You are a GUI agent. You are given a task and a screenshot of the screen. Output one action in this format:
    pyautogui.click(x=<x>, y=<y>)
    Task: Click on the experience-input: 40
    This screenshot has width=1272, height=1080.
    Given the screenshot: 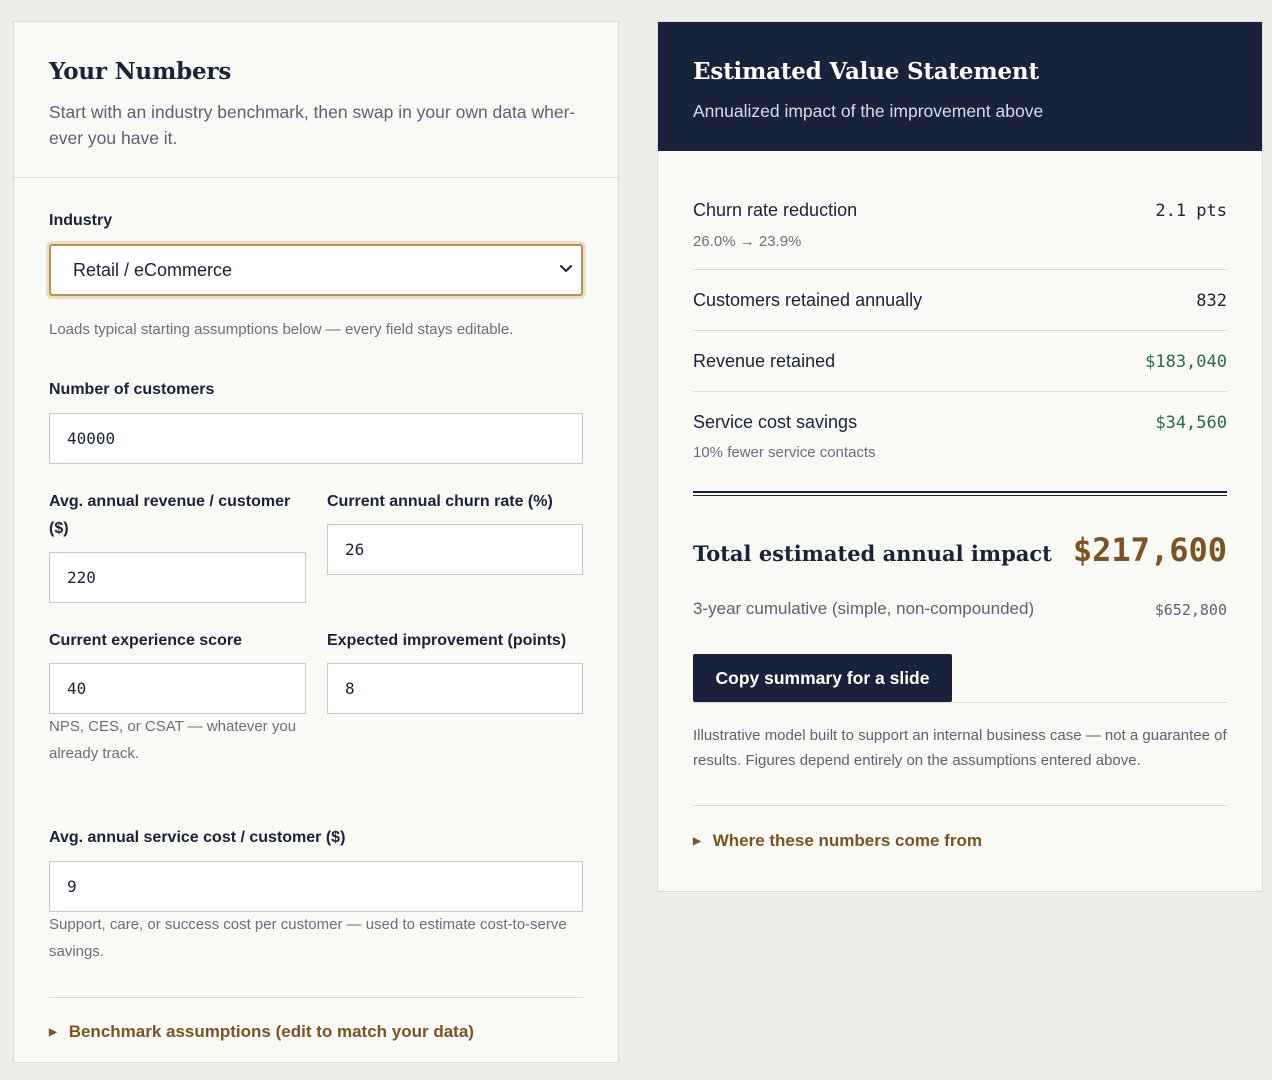 What is the action you would take?
    pyautogui.click(x=177, y=688)
    